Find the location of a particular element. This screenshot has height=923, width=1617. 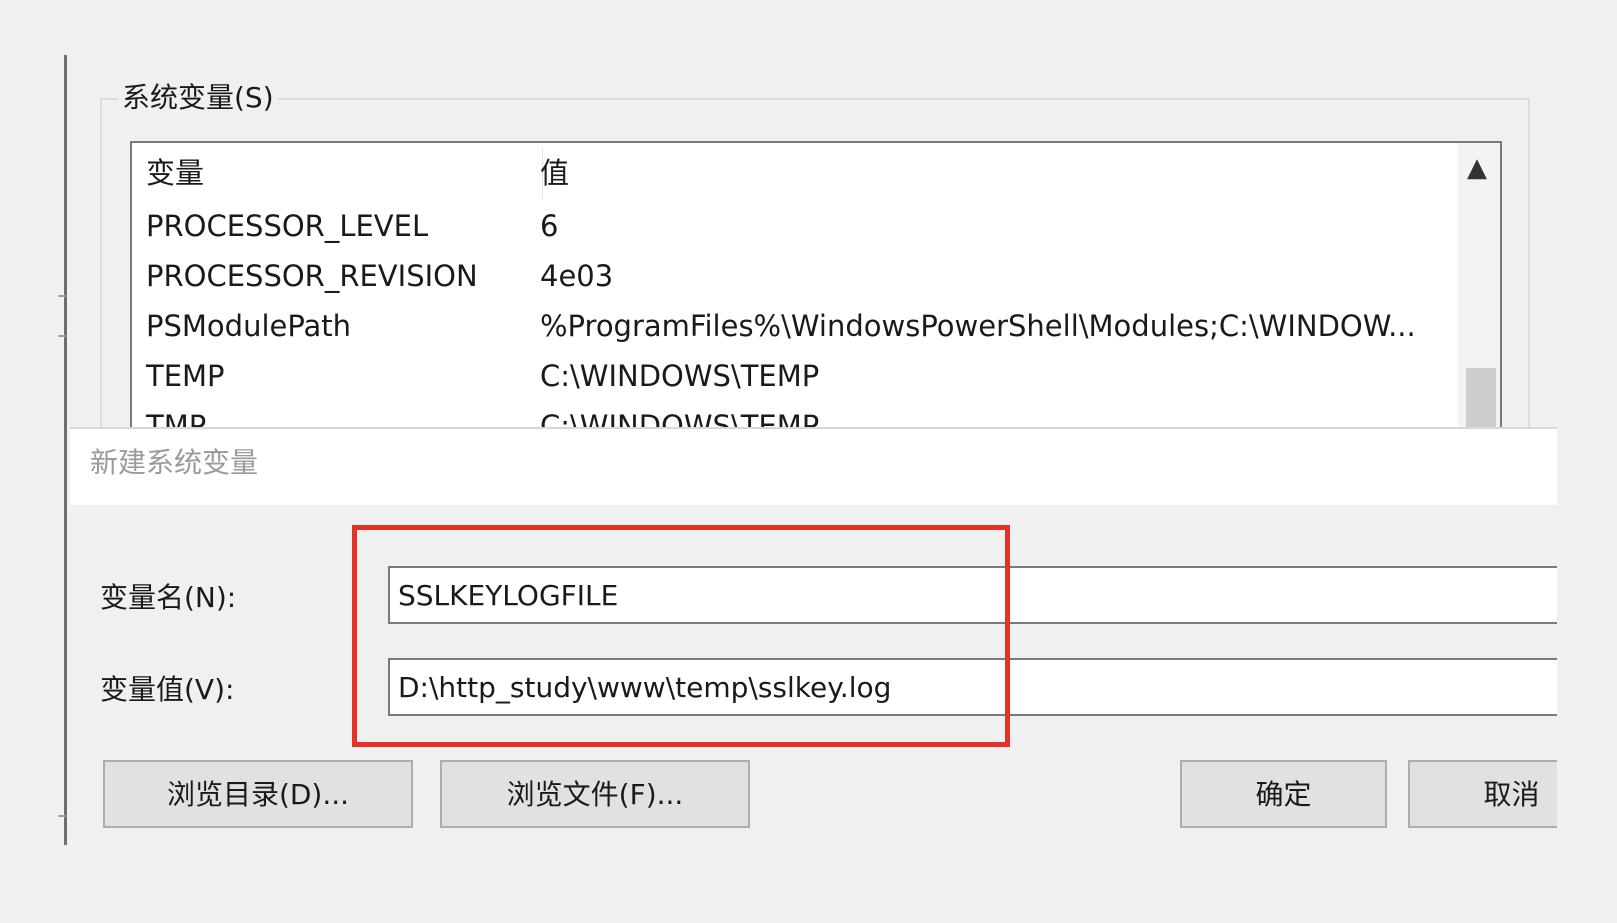

row-variable-name: PROCESSOR_LEVEL is located at coordinates (287, 226).